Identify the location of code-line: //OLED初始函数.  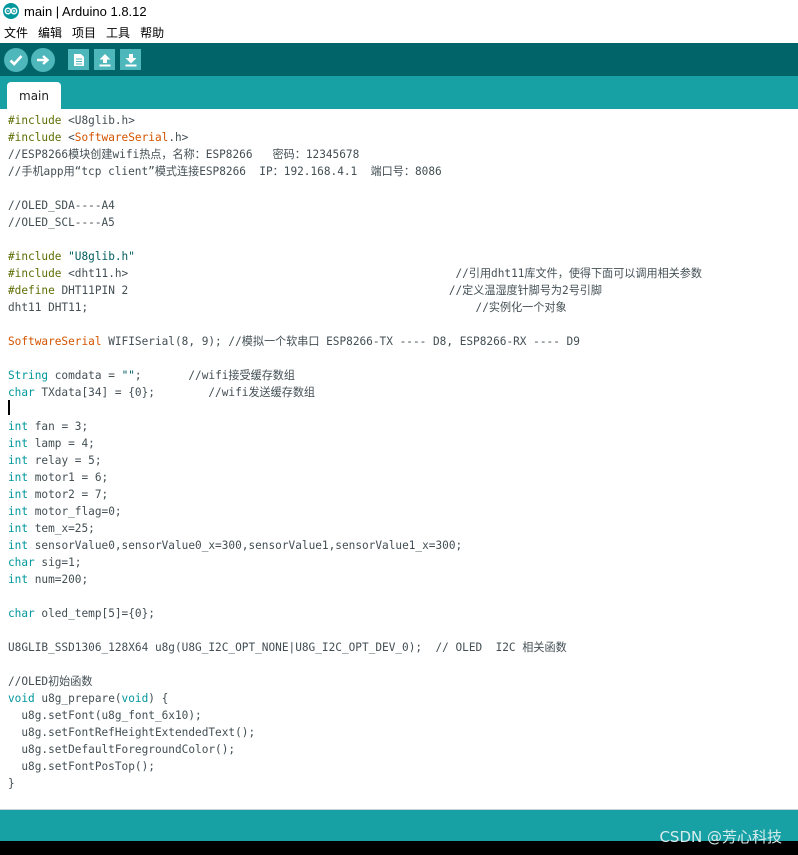
(50, 681).